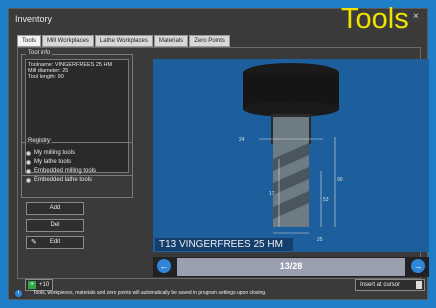 The image size is (436, 308). I want to click on registry-item-label: Embedded milling tools, so click(65, 171).